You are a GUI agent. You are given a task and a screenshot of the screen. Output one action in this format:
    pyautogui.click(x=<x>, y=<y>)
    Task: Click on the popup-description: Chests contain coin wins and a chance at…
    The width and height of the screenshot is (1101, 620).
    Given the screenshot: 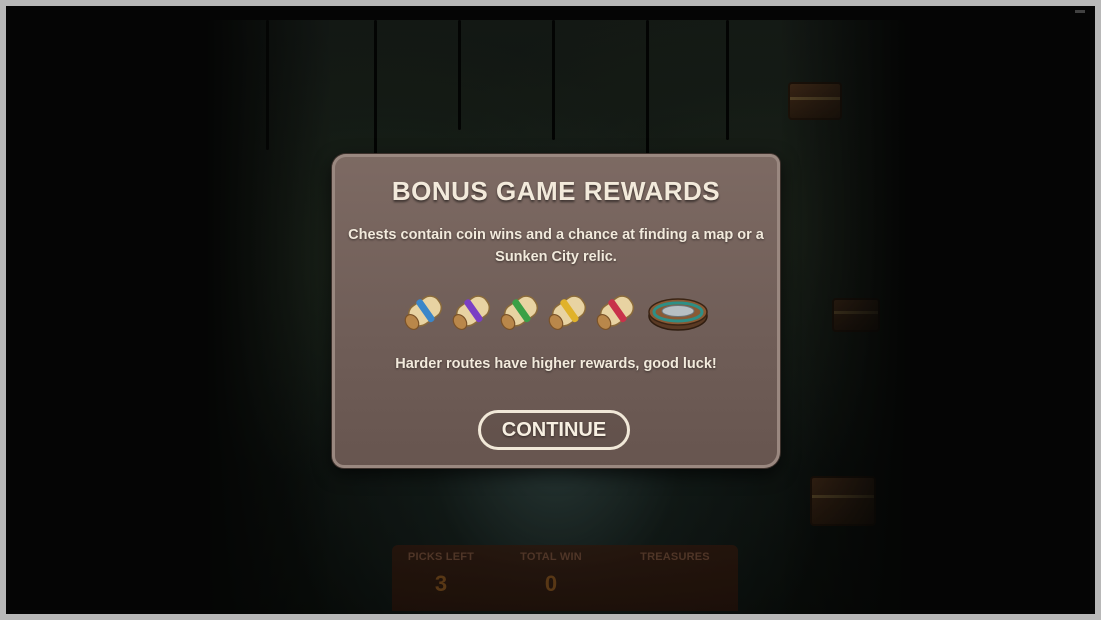 What is the action you would take?
    pyautogui.click(x=556, y=246)
    